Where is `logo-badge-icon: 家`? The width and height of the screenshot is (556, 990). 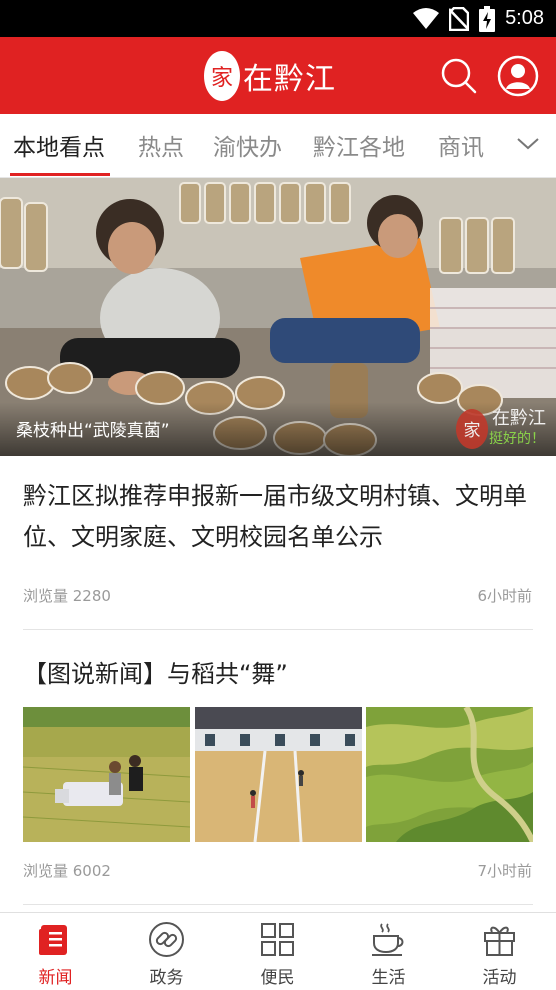 logo-badge-icon: 家 is located at coordinates (222, 76).